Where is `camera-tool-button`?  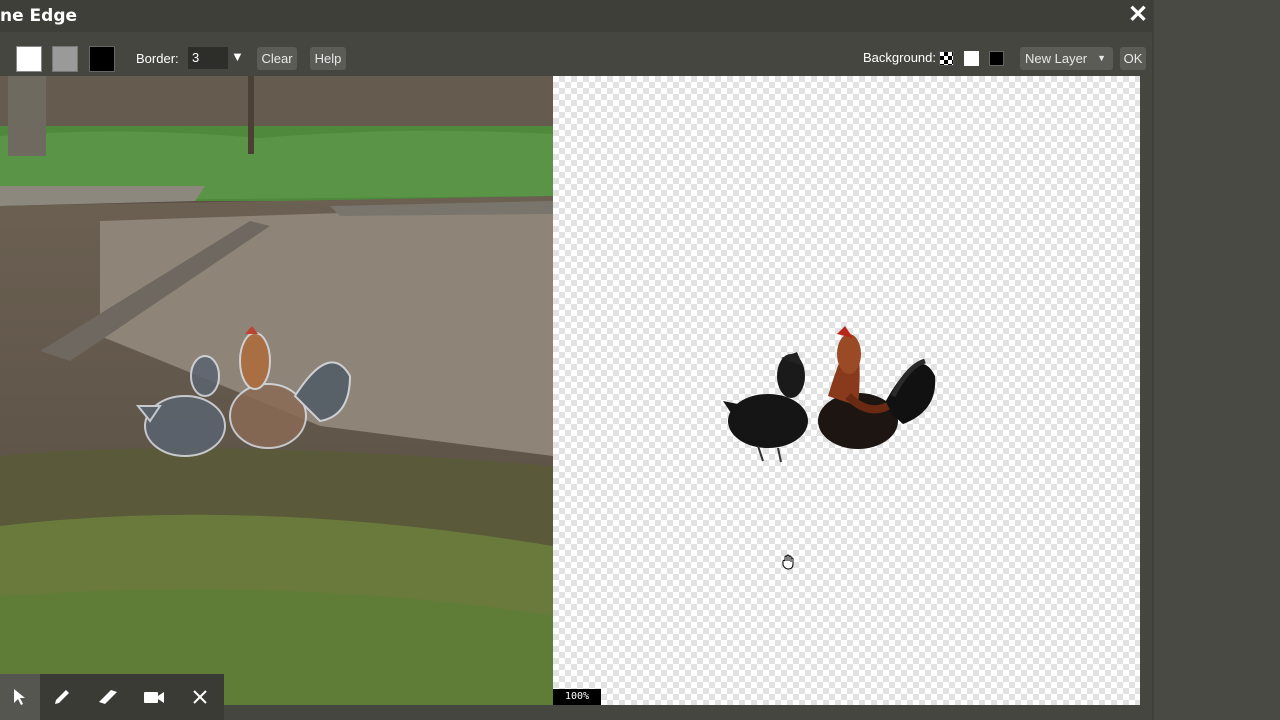 camera-tool-button is located at coordinates (154, 697).